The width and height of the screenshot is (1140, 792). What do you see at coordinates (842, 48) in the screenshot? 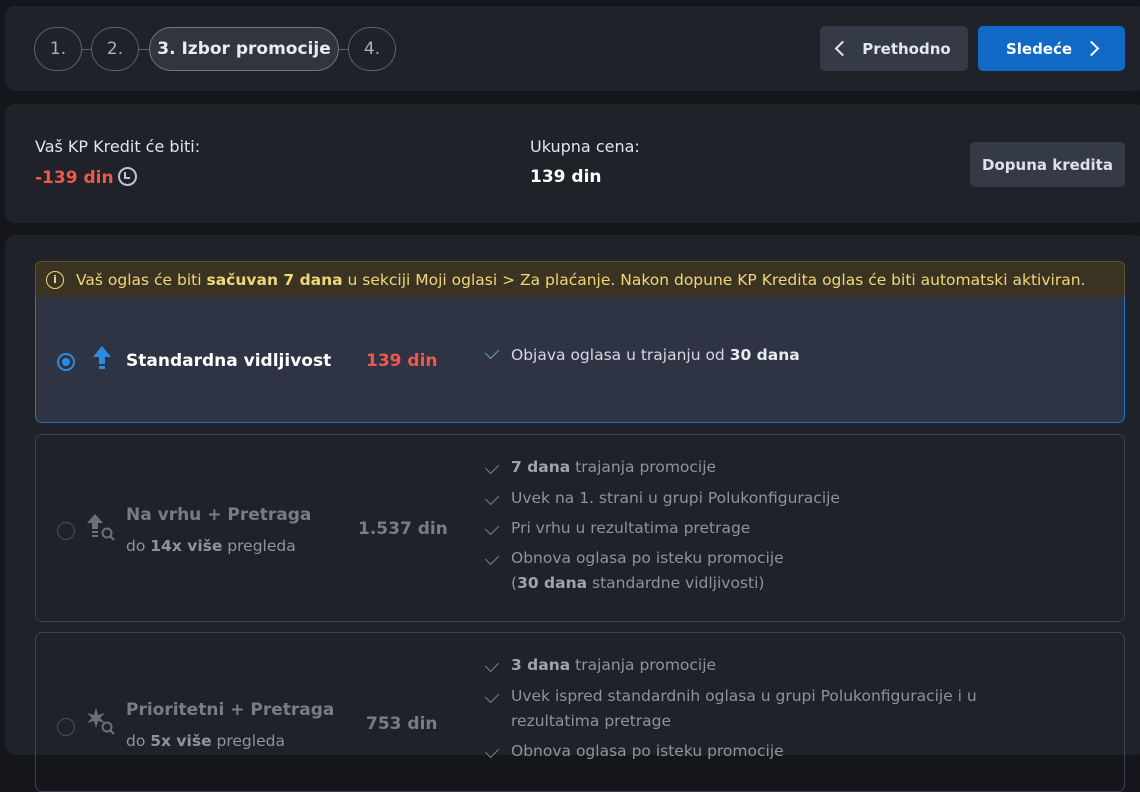
I see `chevron-left-icon` at bounding box center [842, 48].